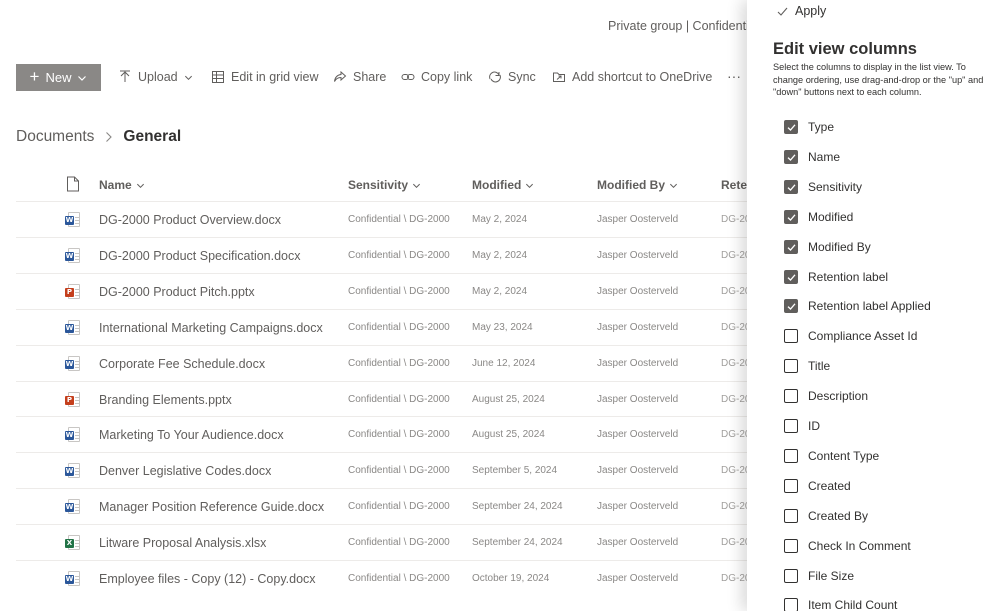  I want to click on column-option: Content Type, so click(831, 456).